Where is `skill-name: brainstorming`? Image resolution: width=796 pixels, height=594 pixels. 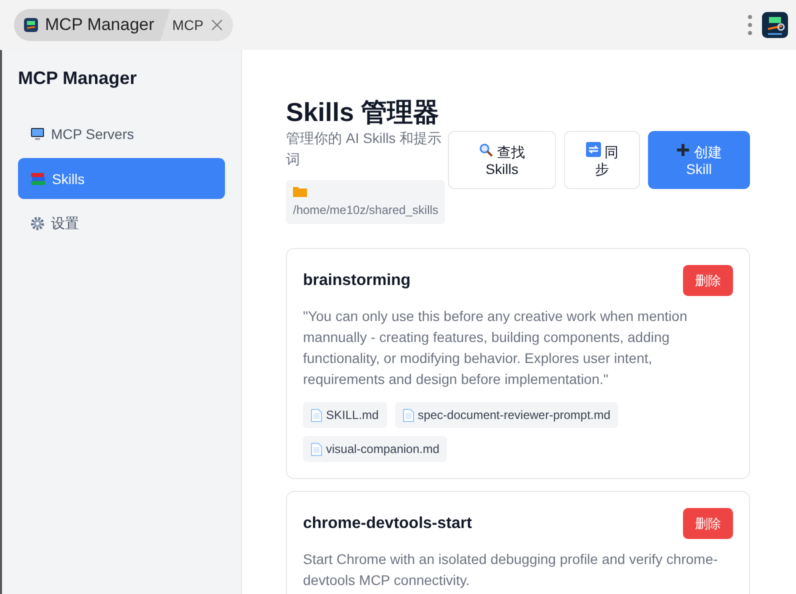 skill-name: brainstorming is located at coordinates (357, 281).